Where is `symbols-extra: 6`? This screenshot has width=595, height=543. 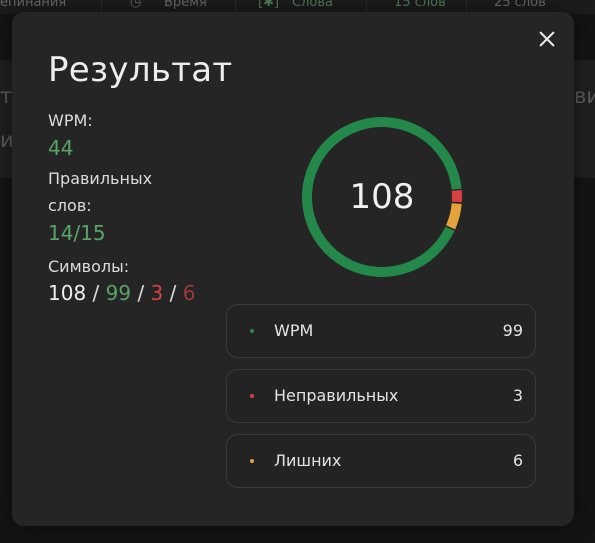 symbols-extra: 6 is located at coordinates (189, 293).